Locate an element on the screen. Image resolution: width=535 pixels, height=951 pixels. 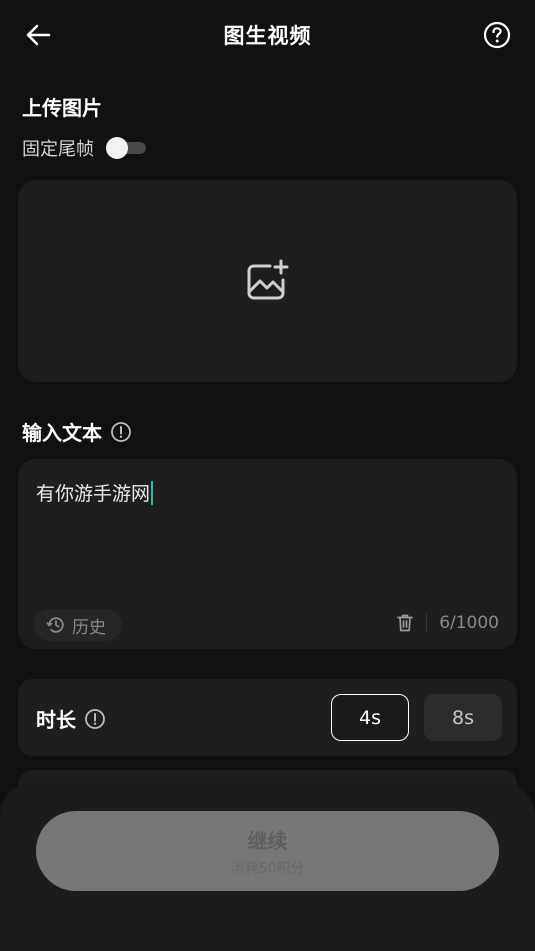
text-input-title-row: 输入文本 is located at coordinates (77, 431).